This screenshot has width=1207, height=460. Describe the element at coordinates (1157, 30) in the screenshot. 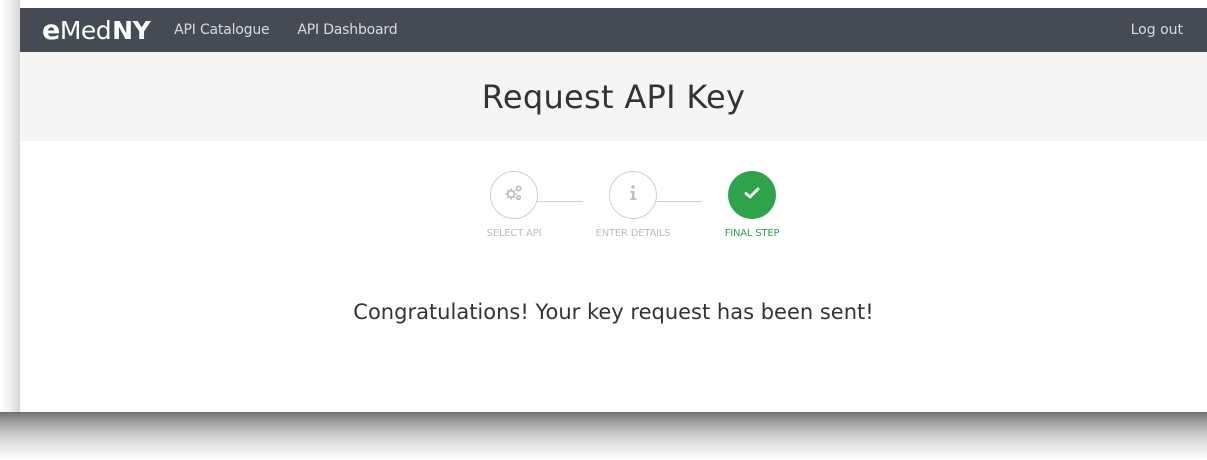

I see `logout-link: Log out` at that location.